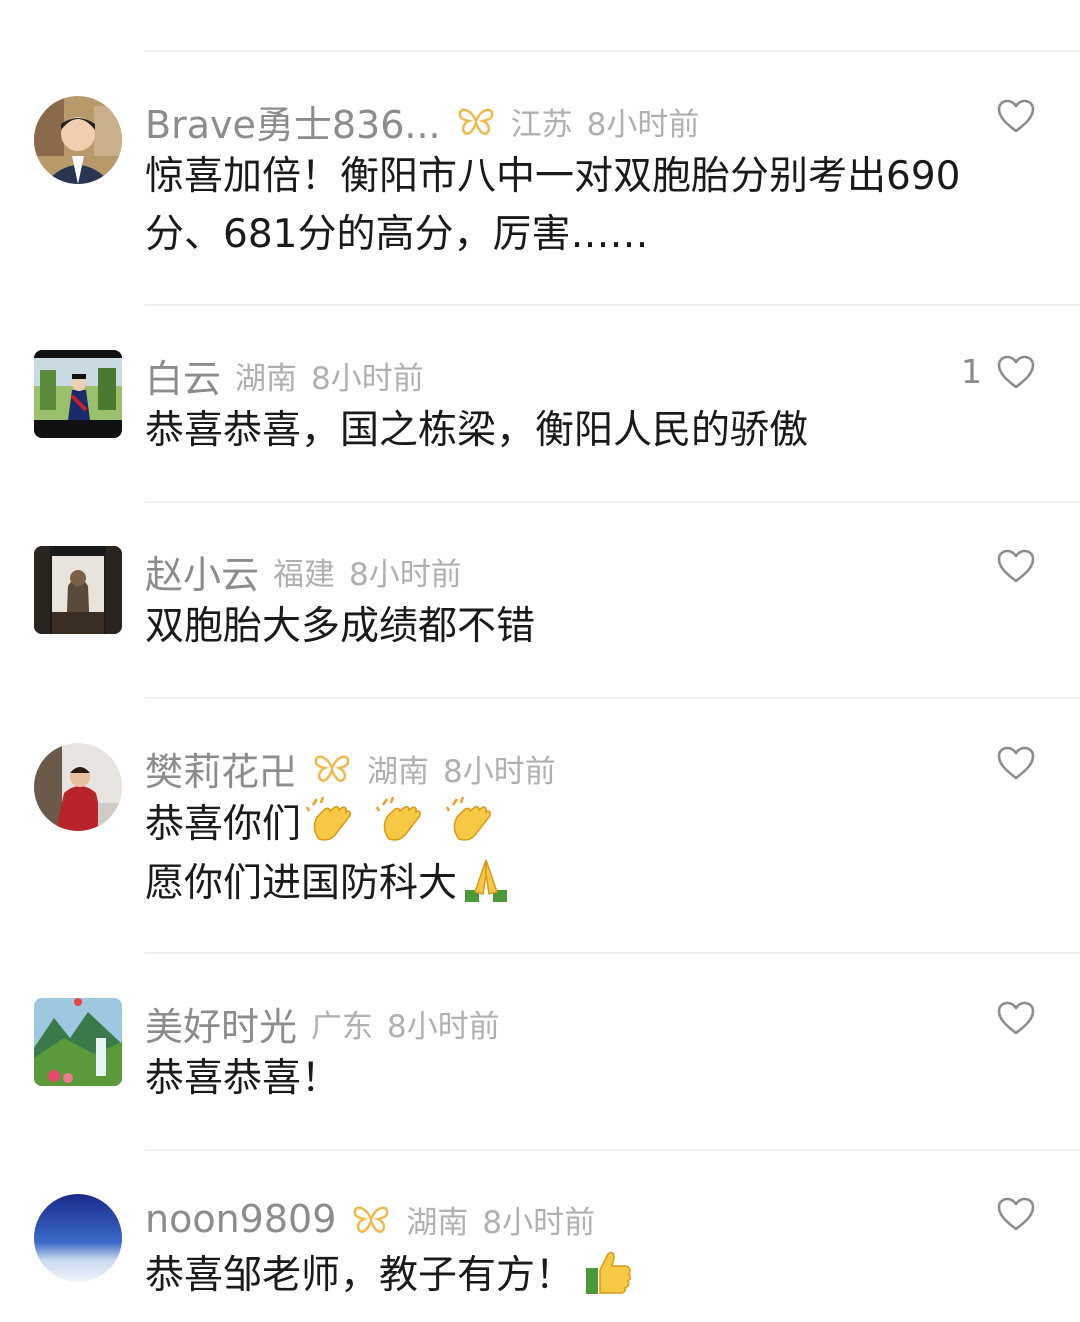 The width and height of the screenshot is (1080, 1322). I want to click on comment-meta: Brave勇士836... 江苏 8小时前, so click(422, 121).